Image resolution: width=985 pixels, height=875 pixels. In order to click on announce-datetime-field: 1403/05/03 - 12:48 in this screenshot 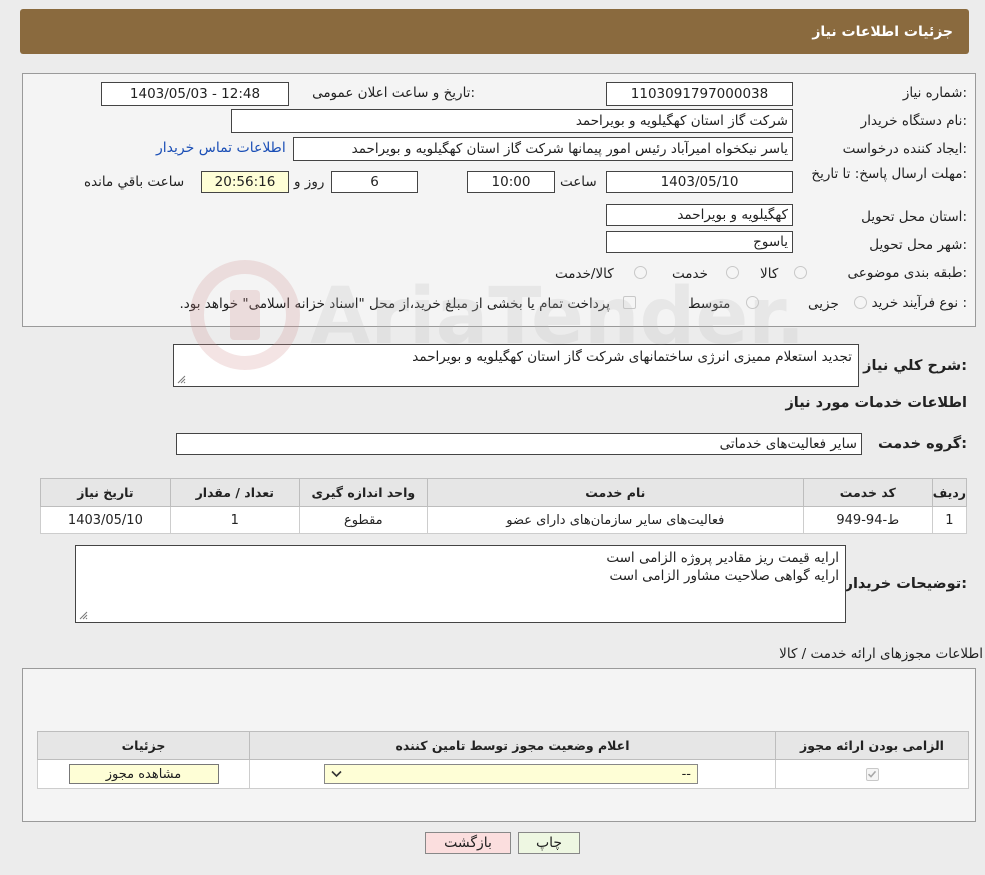, I will do `click(195, 94)`.